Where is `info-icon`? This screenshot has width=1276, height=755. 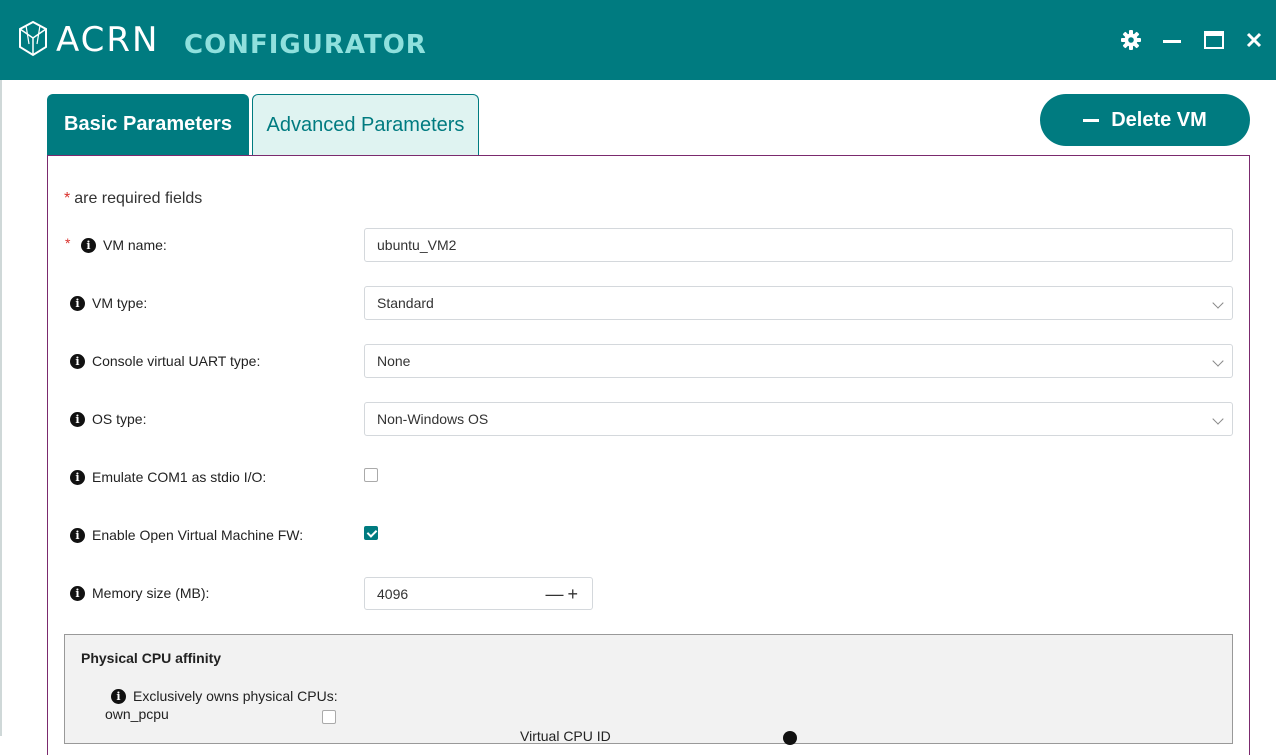
info-icon is located at coordinates (790, 738).